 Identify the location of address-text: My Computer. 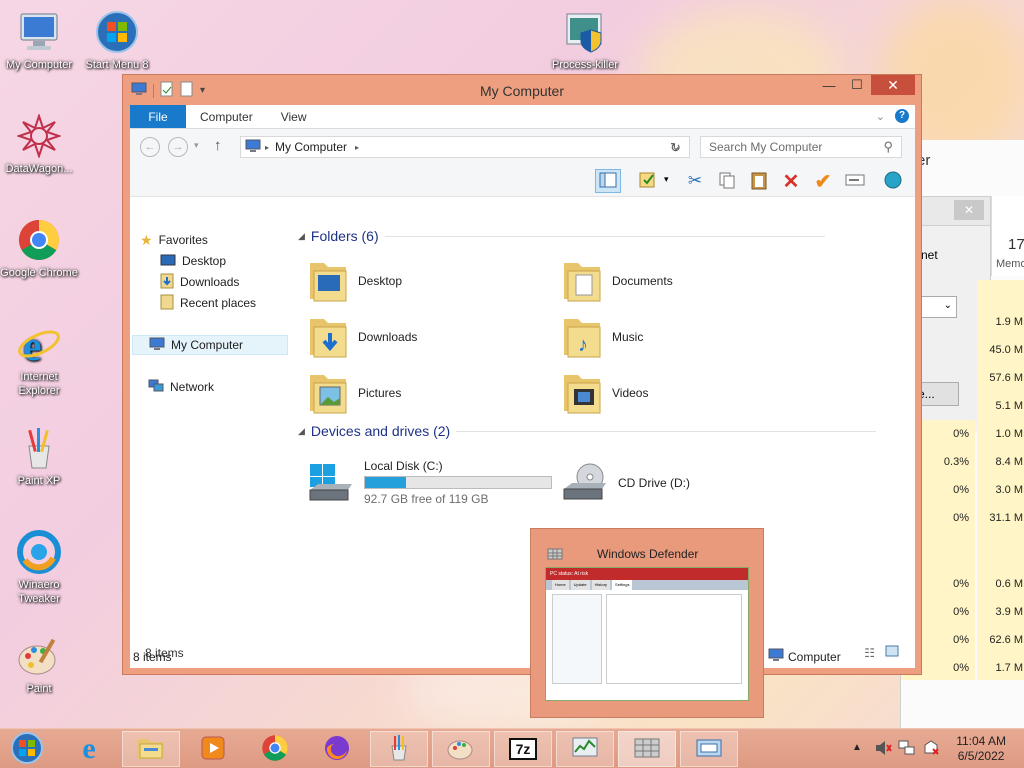
(311, 147).